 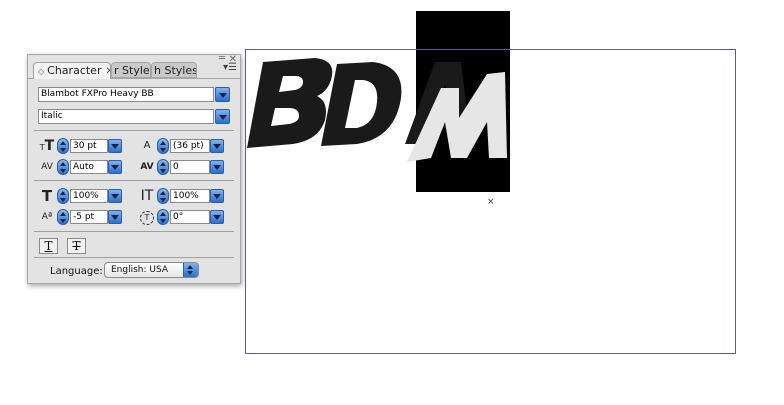 I want to click on bdam-artwork, so click(x=377, y=110).